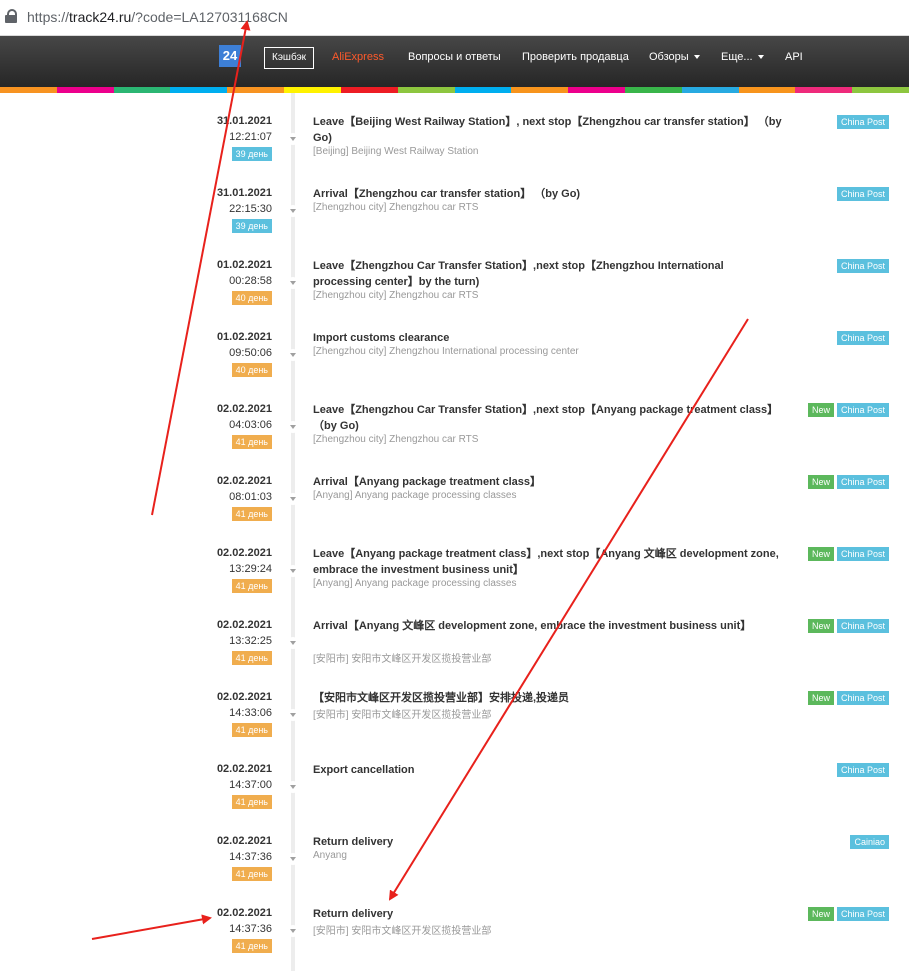  I want to click on nav-api: API, so click(794, 57).